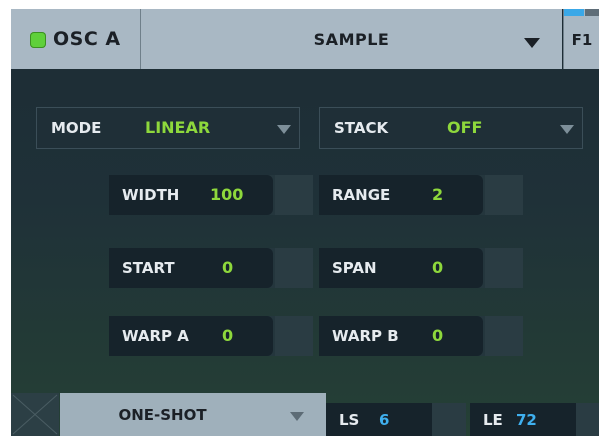 Image resolution: width=609 pixels, height=438 pixels. Describe the element at coordinates (155, 336) in the screenshot. I see `warp-a-label: WARP A` at that location.